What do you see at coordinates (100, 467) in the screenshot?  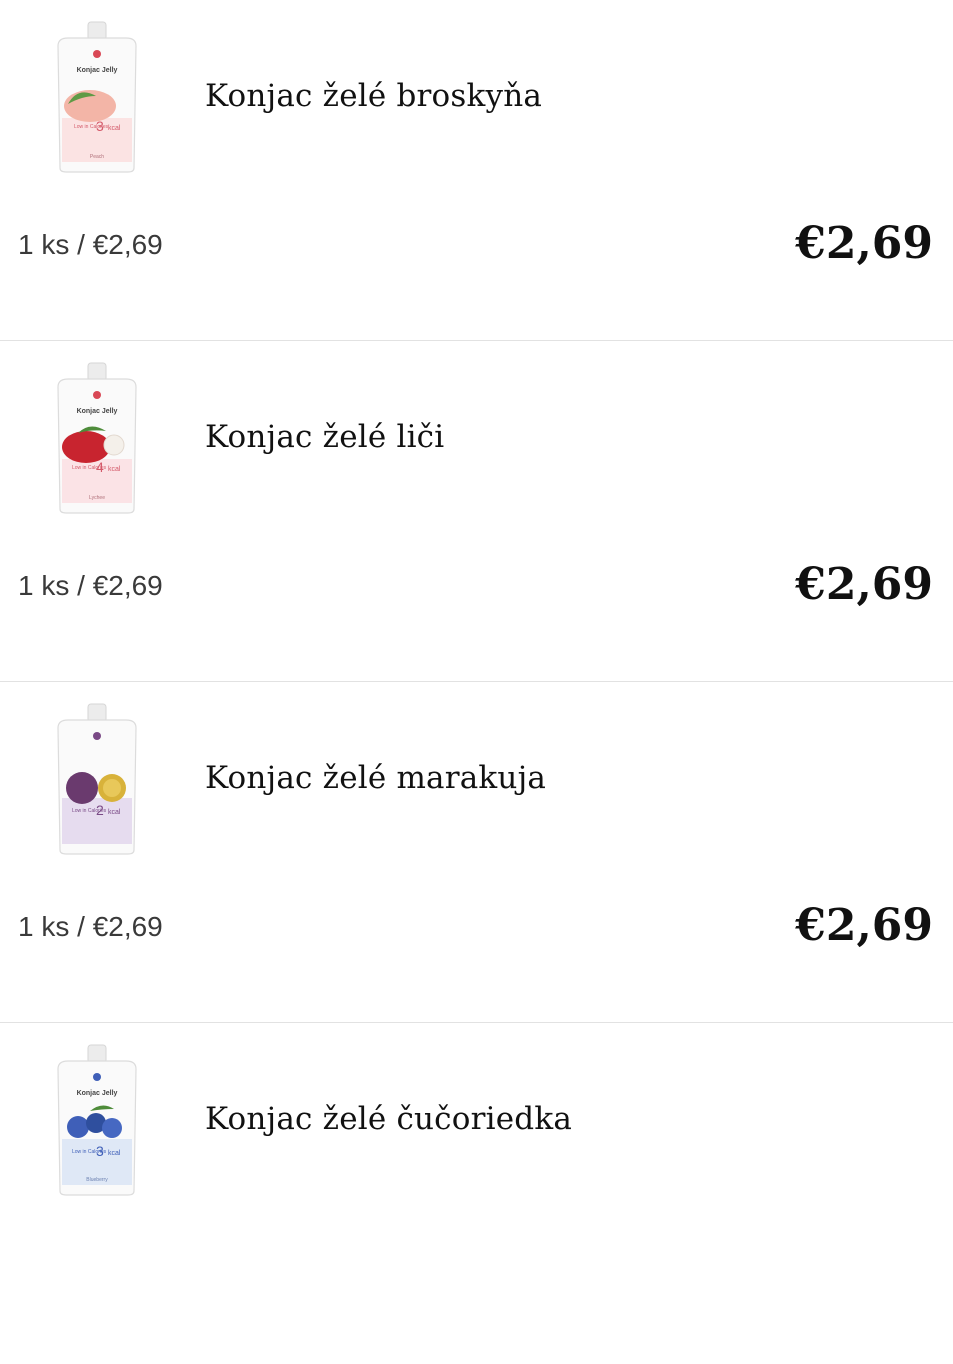 I see `pouch-kcal-number: 4` at bounding box center [100, 467].